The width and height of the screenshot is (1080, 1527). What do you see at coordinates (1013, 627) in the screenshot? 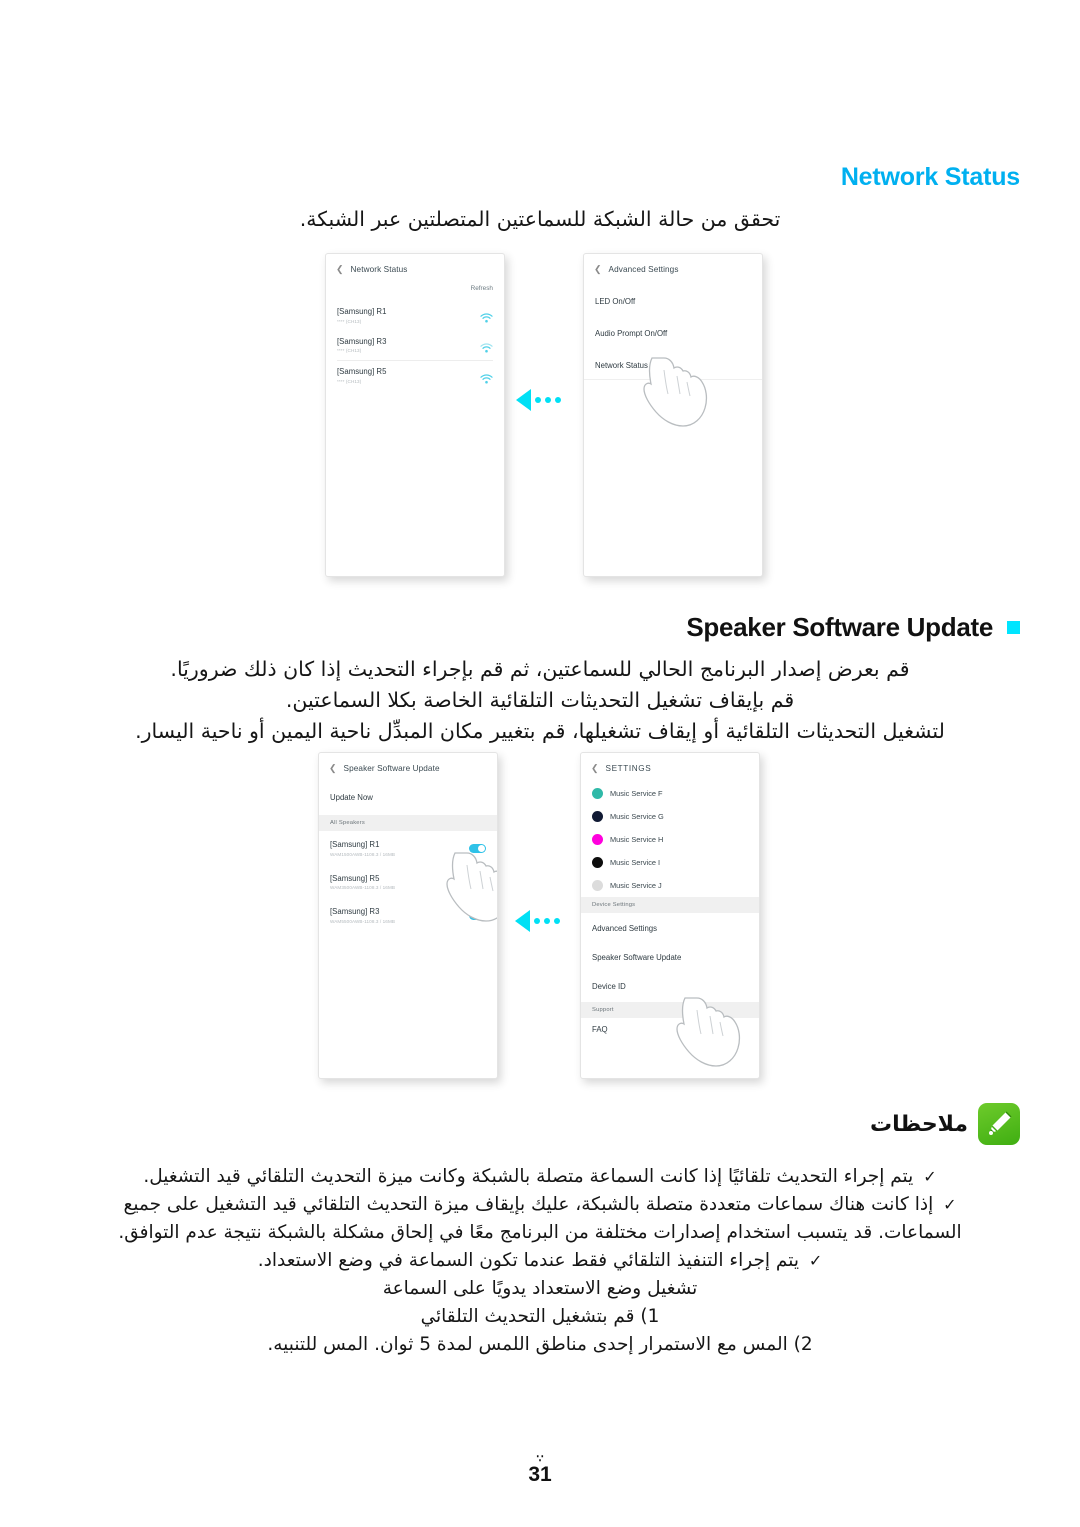
I see `bullet-square-icon` at bounding box center [1013, 627].